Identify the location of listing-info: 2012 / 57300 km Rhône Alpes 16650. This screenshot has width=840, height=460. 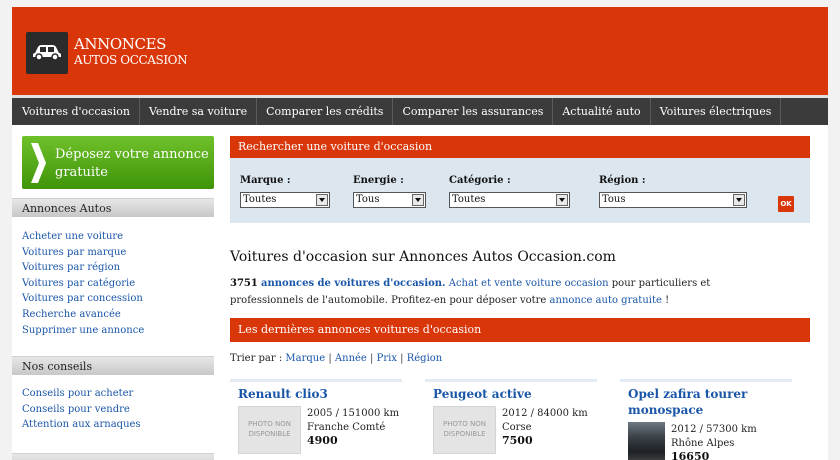
(714, 441).